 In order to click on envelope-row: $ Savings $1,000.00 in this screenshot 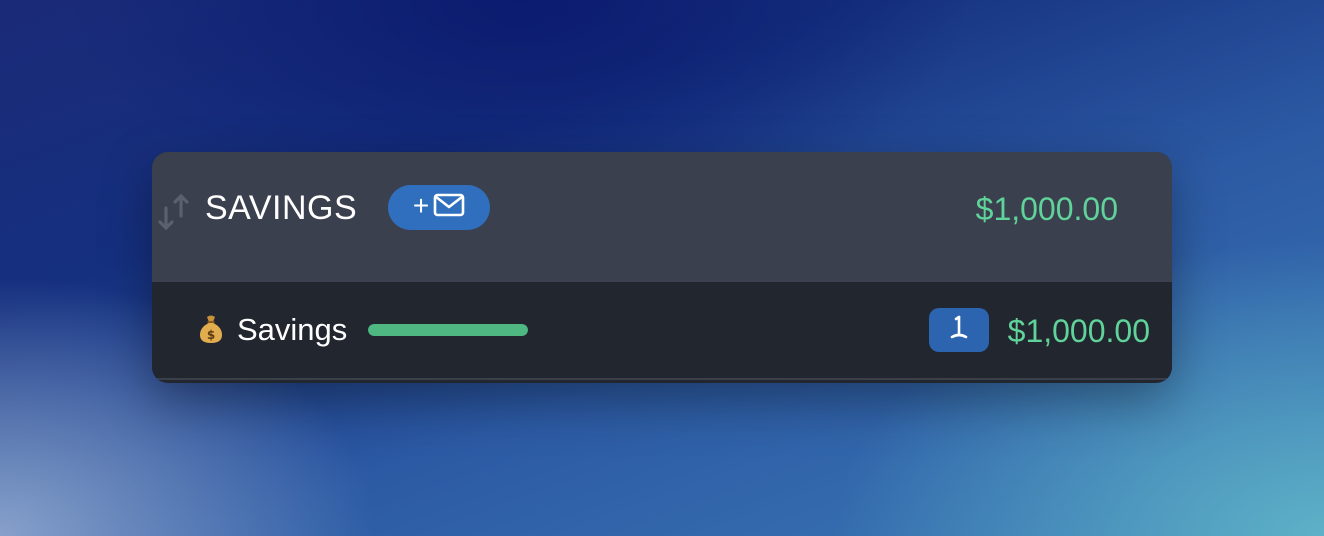, I will do `click(662, 330)`.